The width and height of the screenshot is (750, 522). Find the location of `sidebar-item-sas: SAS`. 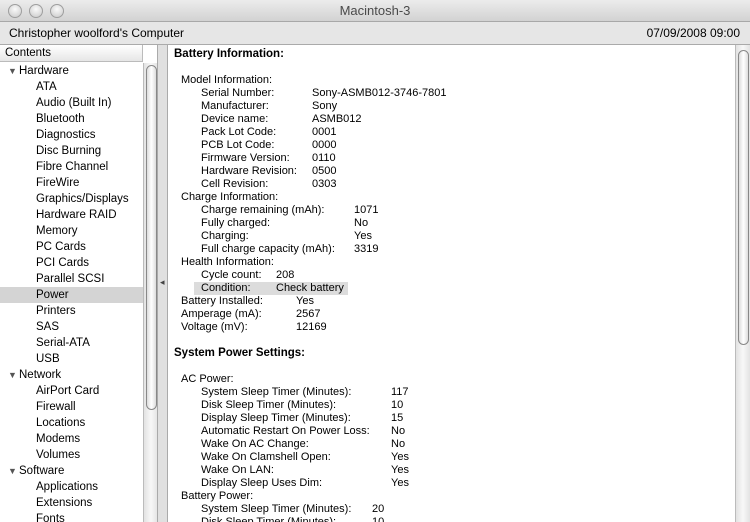

sidebar-item-sas: SAS is located at coordinates (71, 327).